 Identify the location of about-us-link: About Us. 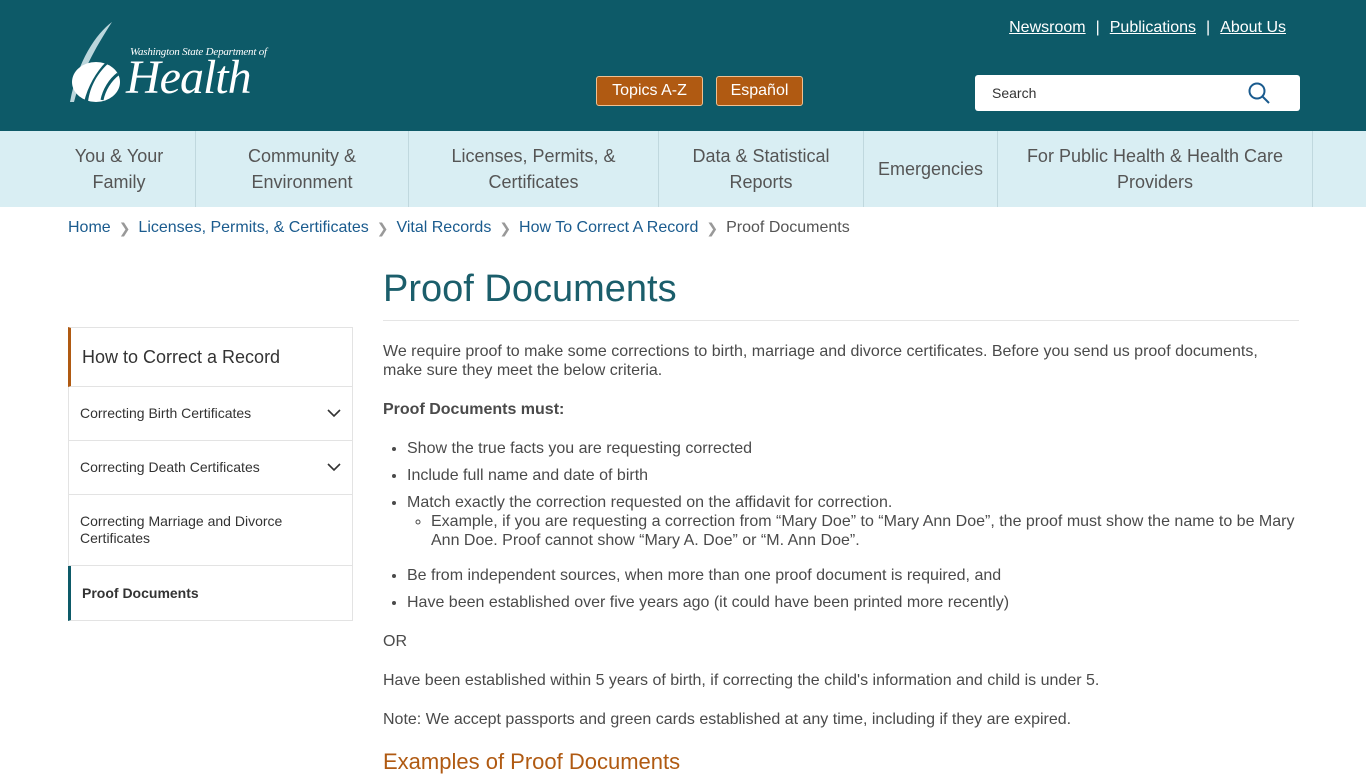
(1253, 28).